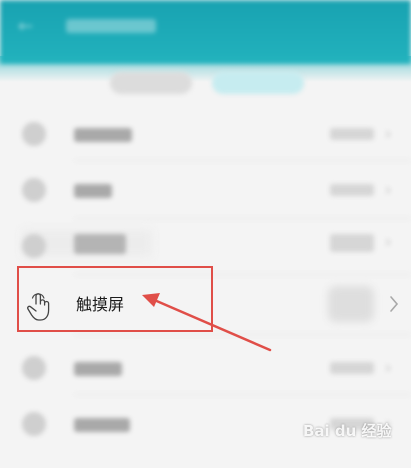 The width and height of the screenshot is (411, 468). What do you see at coordinates (394, 304) in the screenshot?
I see `chevron-right-icon` at bounding box center [394, 304].